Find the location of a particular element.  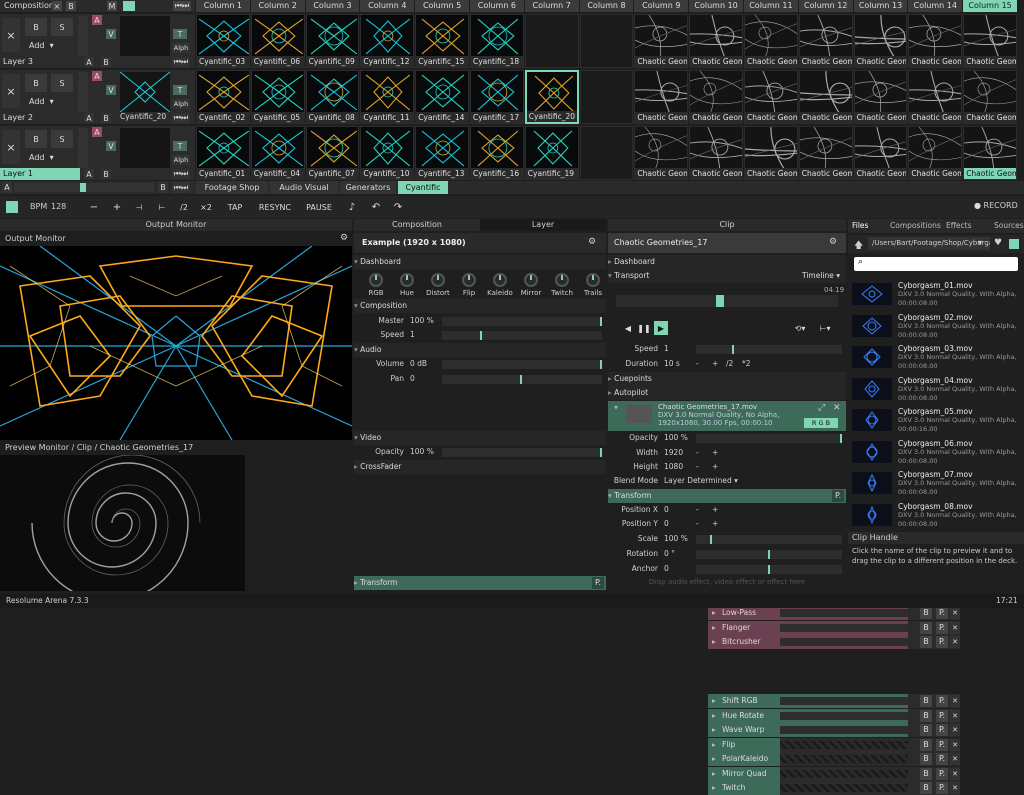

clip-opacity-value: 100 % is located at coordinates (676, 438).